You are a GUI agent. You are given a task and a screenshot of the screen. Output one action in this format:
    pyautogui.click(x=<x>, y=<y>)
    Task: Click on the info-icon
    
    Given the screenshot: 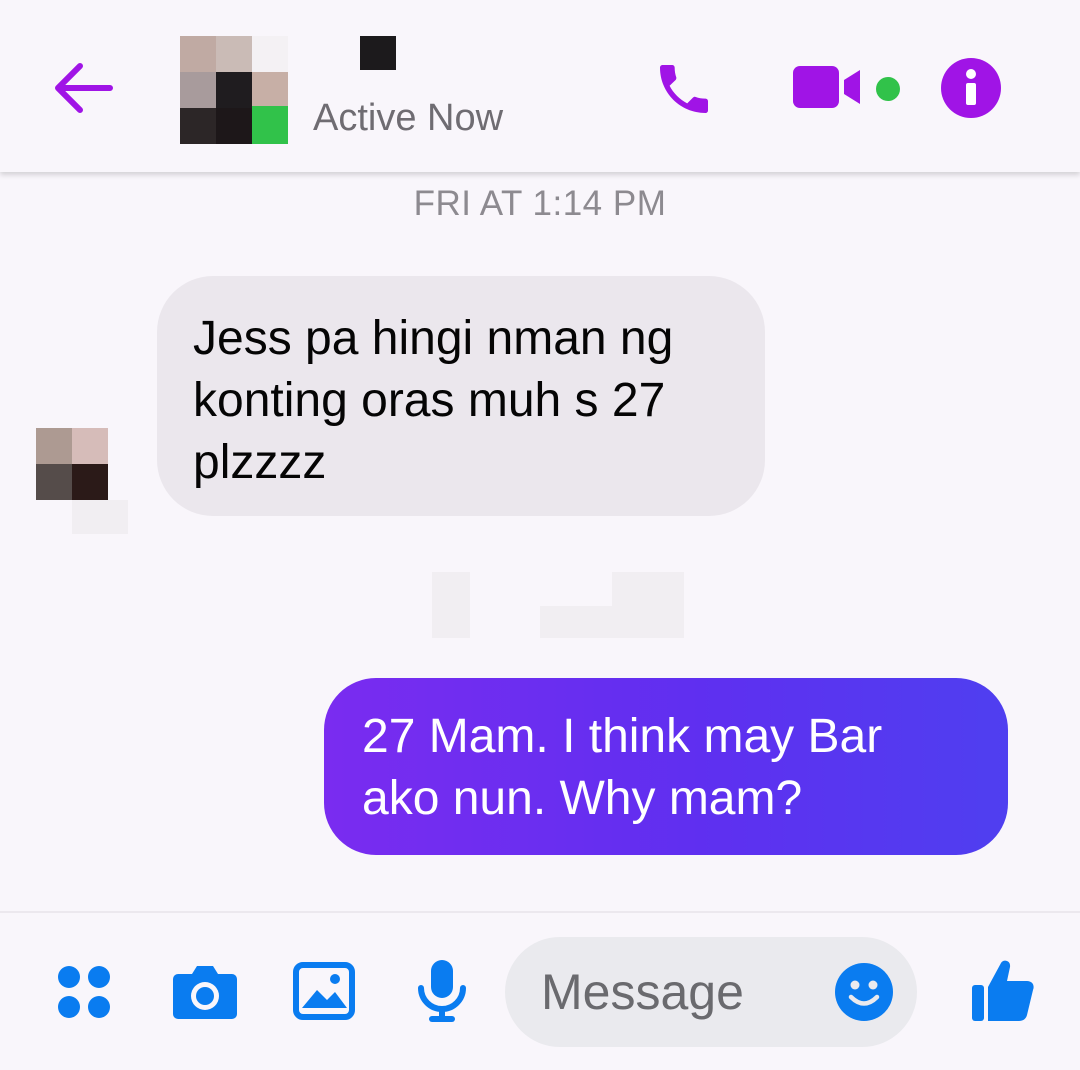 What is the action you would take?
    pyautogui.click(x=971, y=88)
    